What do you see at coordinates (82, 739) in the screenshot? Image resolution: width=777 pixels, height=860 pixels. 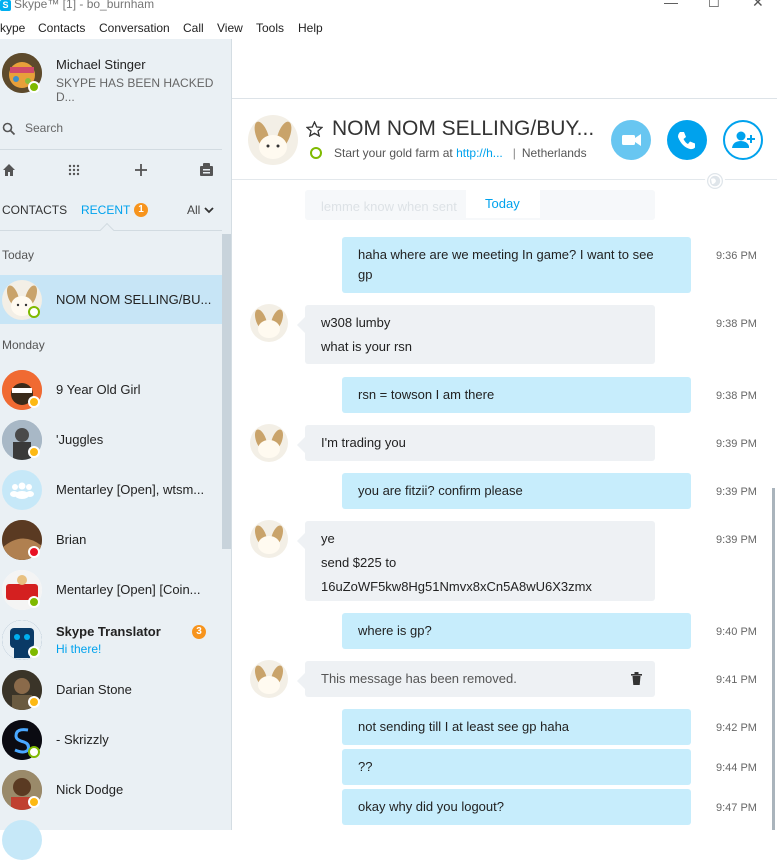 I see `contact-name: - Skrizzly` at bounding box center [82, 739].